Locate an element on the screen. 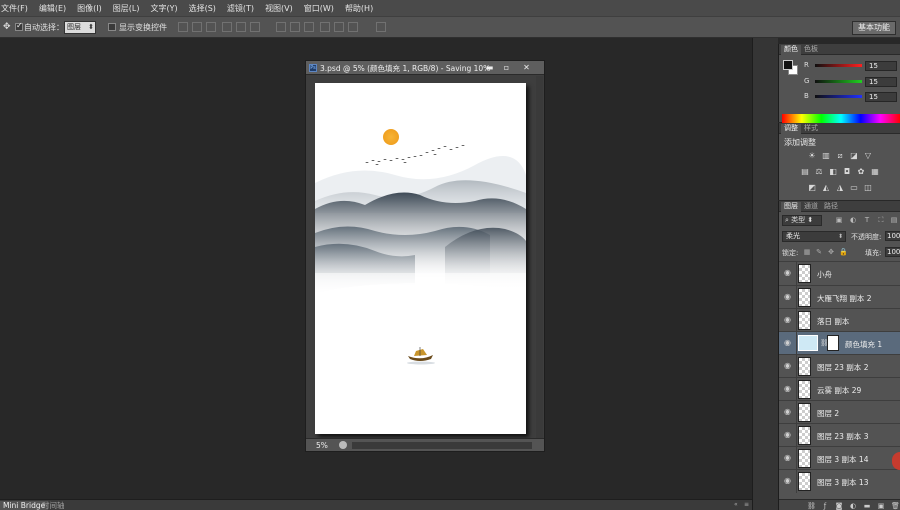 The width and height of the screenshot is (900, 510). tab-channels: 通道 is located at coordinates (811, 207).